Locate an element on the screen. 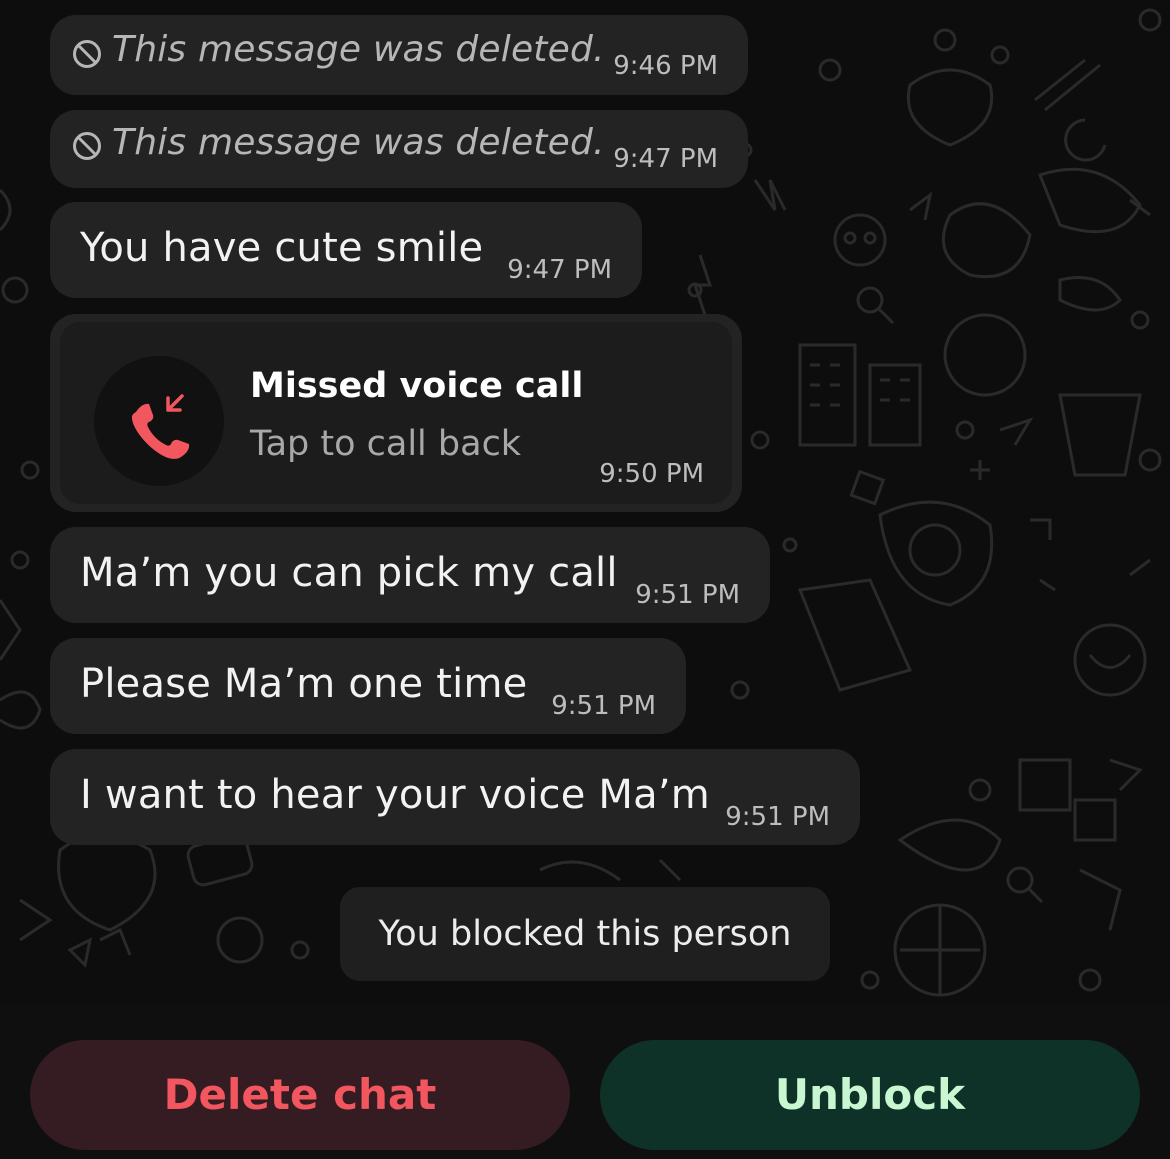 This screenshot has width=1170, height=1159. message-bubble: Please Ma’m one time 9:51 PM is located at coordinates (368, 686).